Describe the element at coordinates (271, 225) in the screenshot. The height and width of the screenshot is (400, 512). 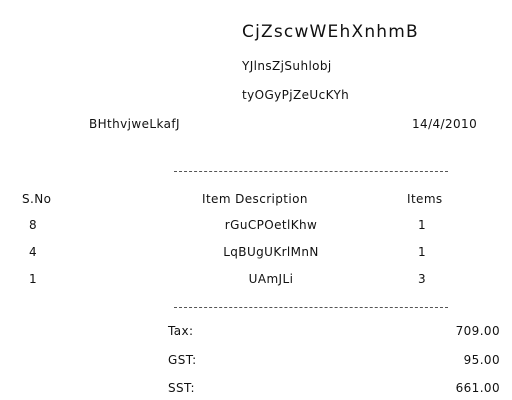
I see `row-description: rGuCPOetlKhw` at that location.